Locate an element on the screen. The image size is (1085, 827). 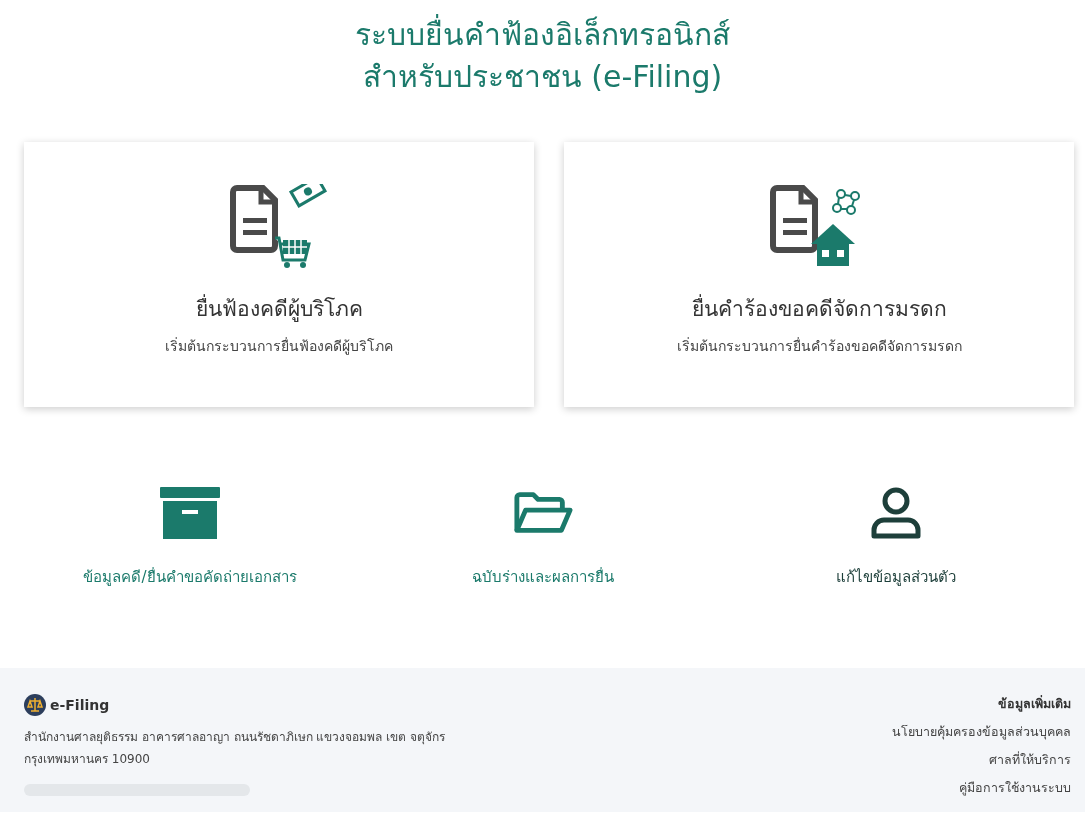
shortcut-link: ข้อมูลคดี/ยื่นคำขอคัดถ่ายเอกสาร is located at coordinates (190, 577).